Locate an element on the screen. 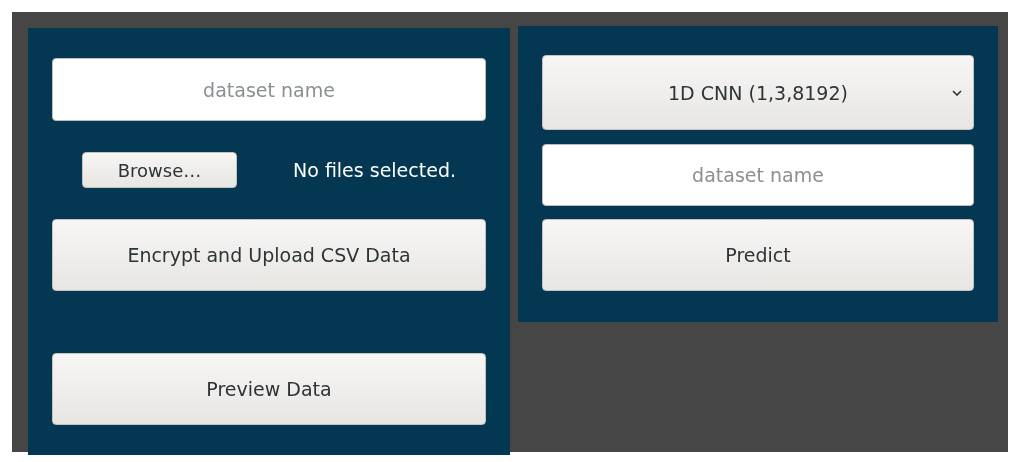 This screenshot has height=462, width=1016. chevron-down-icon is located at coordinates (957, 93).